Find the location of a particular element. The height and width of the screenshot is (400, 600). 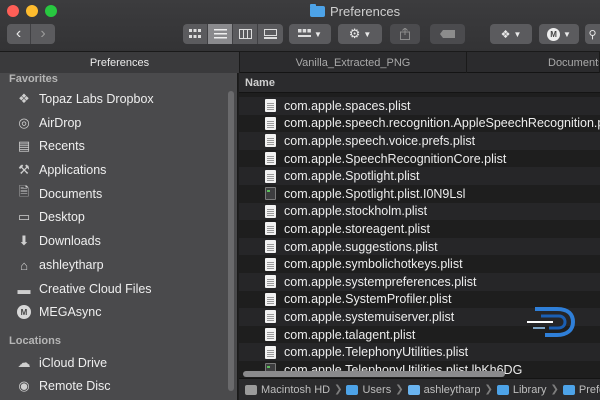

sidebar-item-icloud-drive: ☁ iCloud Drive is located at coordinates (62, 363).